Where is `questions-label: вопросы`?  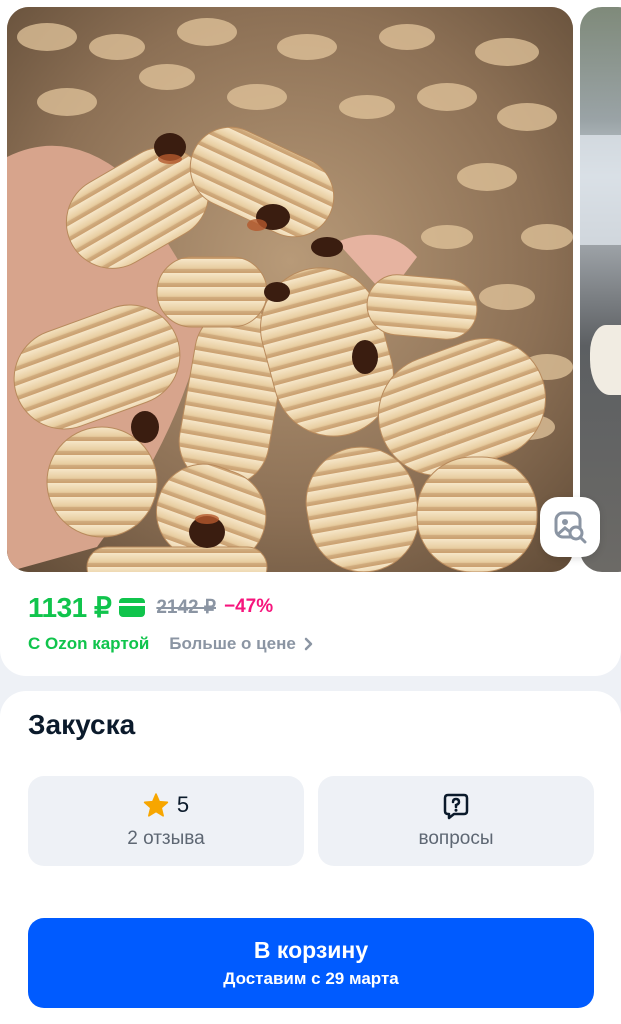 questions-label: вопросы is located at coordinates (456, 838).